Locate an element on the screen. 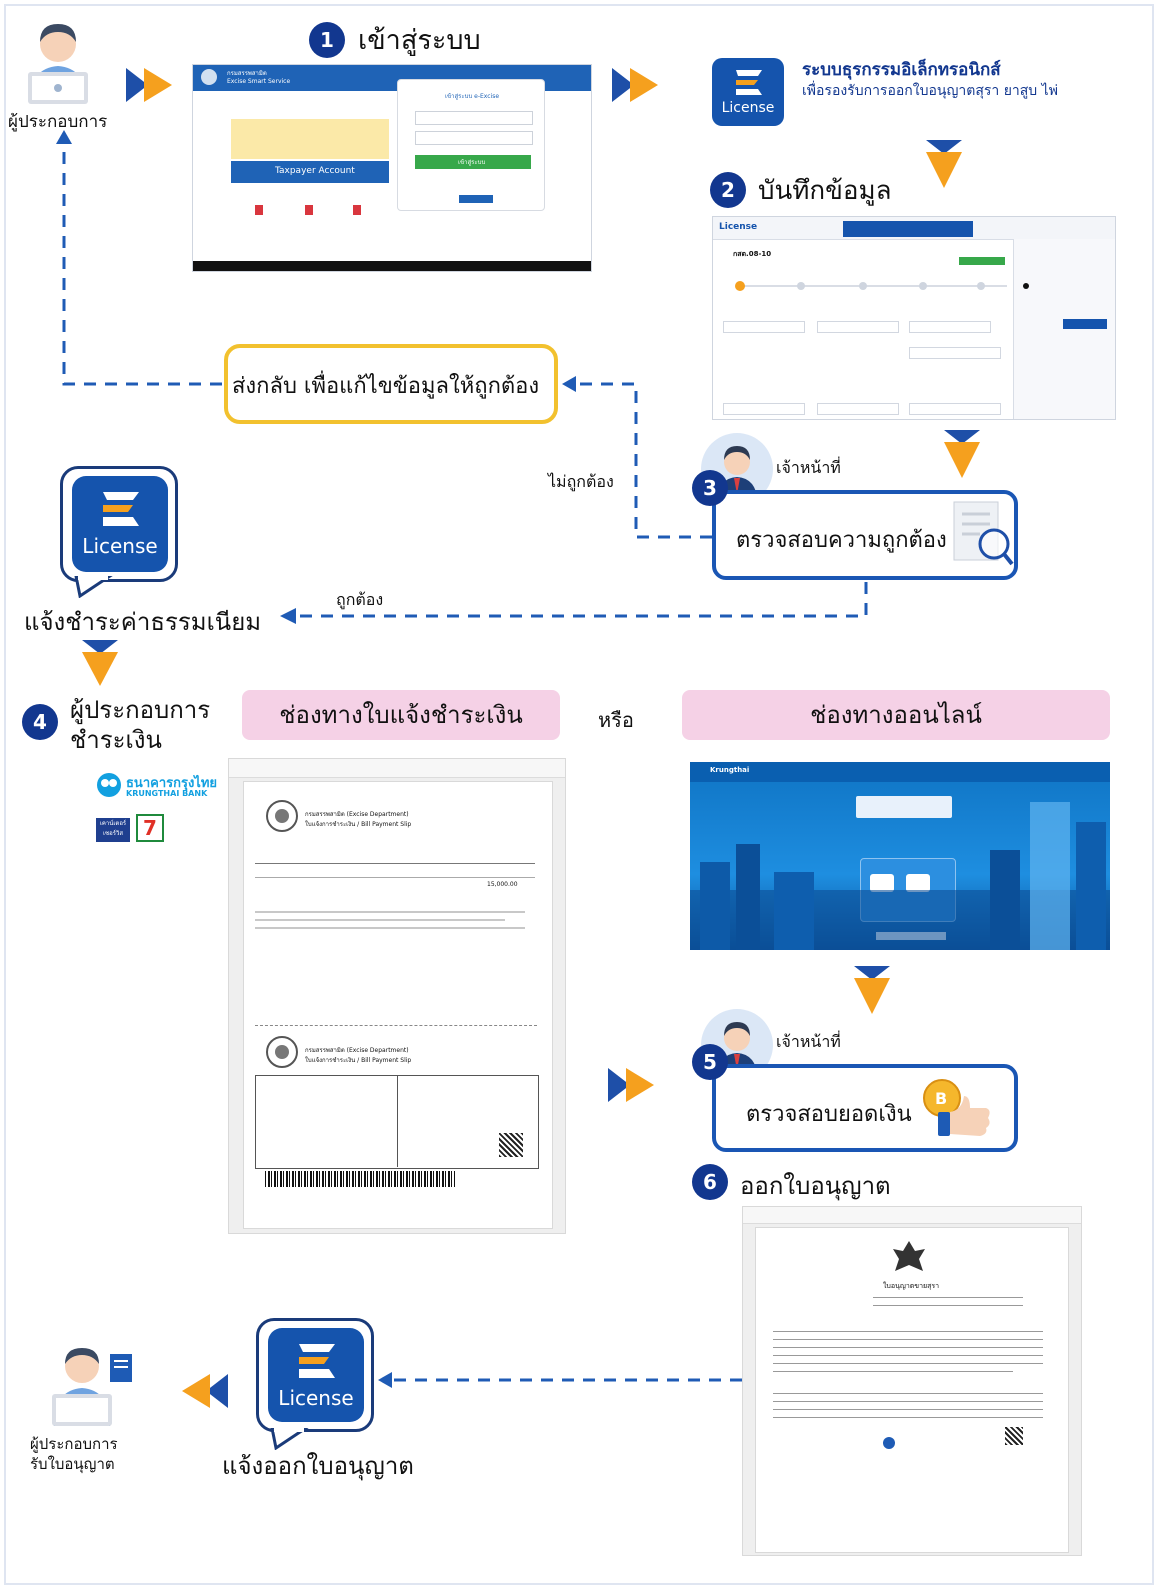  online-brand: Krungthai is located at coordinates (730, 770).